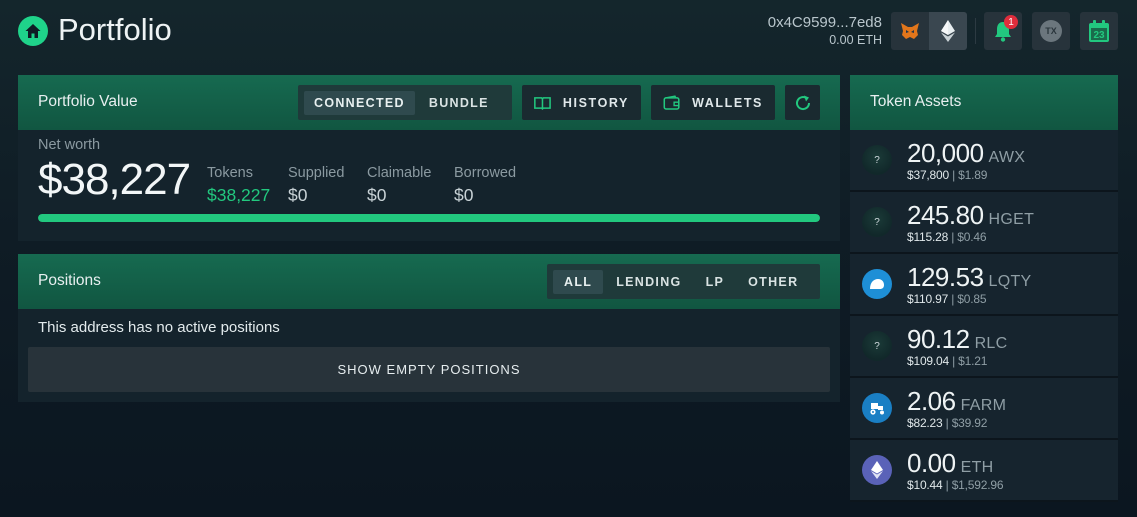  I want to click on token-symbol: LQTY, so click(1010, 281).